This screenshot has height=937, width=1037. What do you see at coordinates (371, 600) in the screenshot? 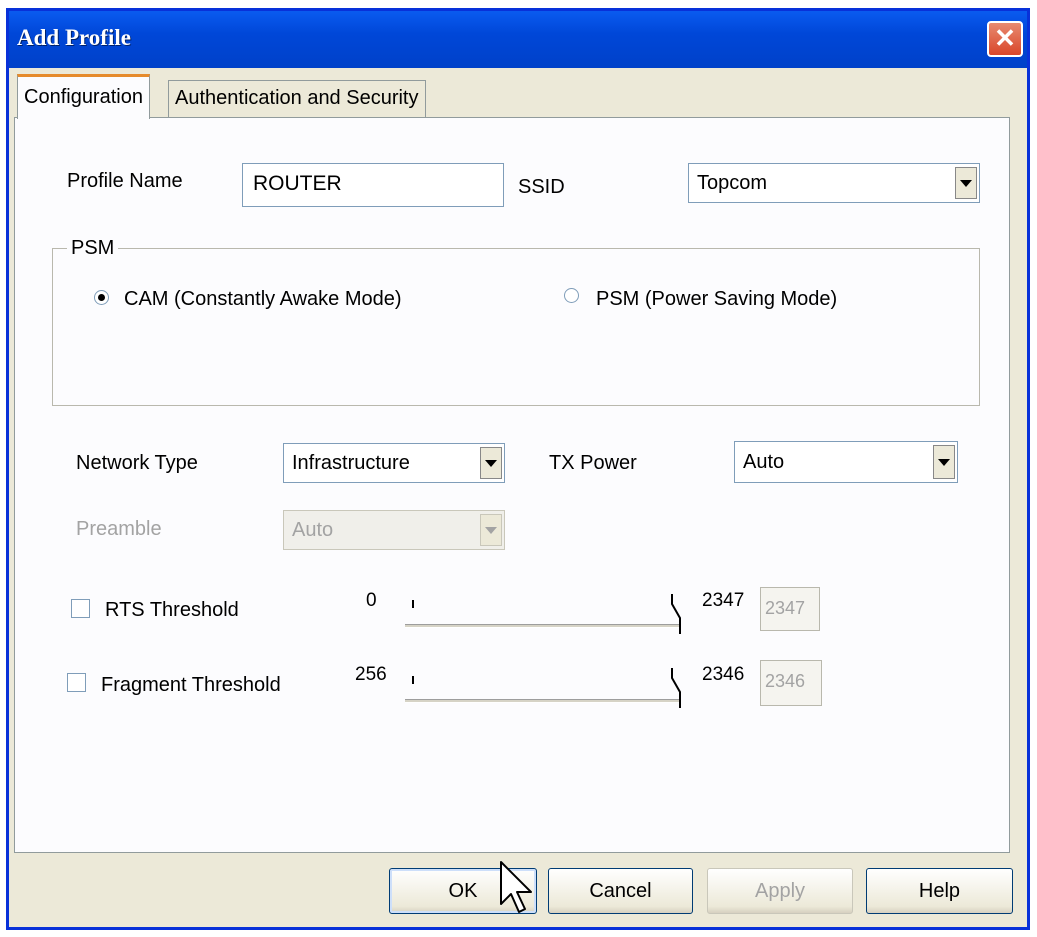
I see `rts-min-label: 0` at bounding box center [371, 600].